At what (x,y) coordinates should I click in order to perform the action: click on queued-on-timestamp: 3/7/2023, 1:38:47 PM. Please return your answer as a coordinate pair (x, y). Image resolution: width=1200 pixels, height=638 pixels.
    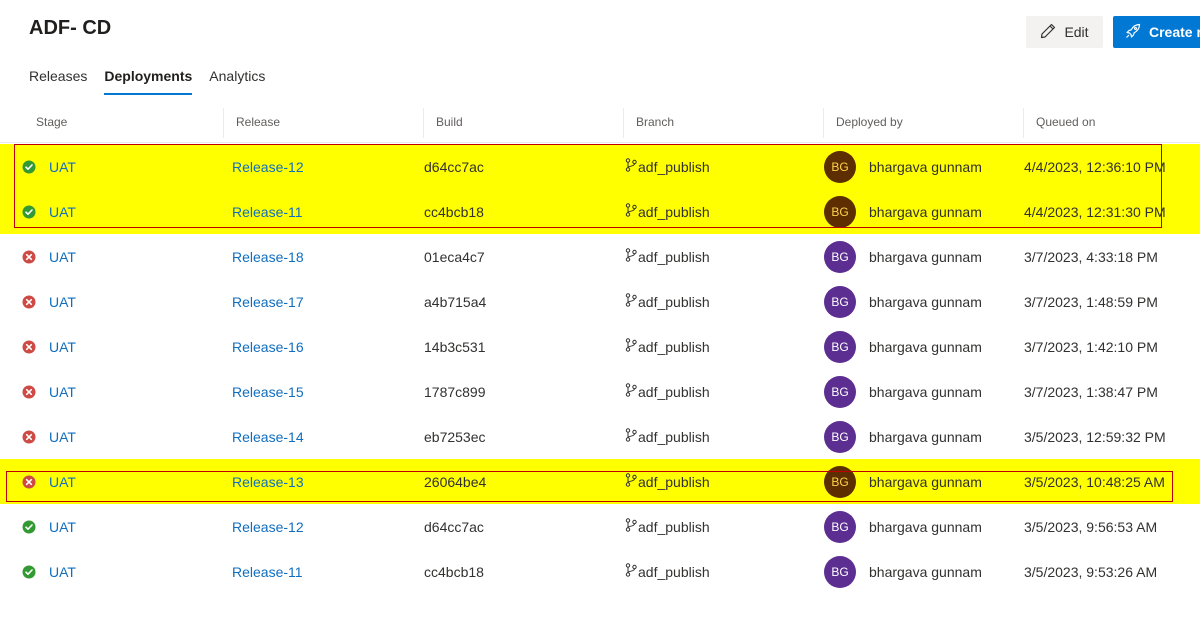
    Looking at the image, I should click on (1091, 391).